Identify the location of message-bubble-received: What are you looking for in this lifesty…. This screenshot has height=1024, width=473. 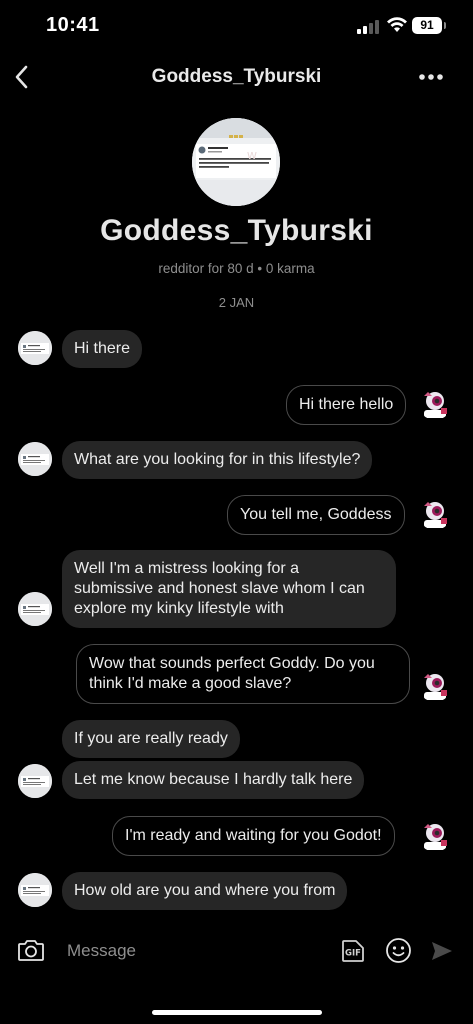
(217, 460).